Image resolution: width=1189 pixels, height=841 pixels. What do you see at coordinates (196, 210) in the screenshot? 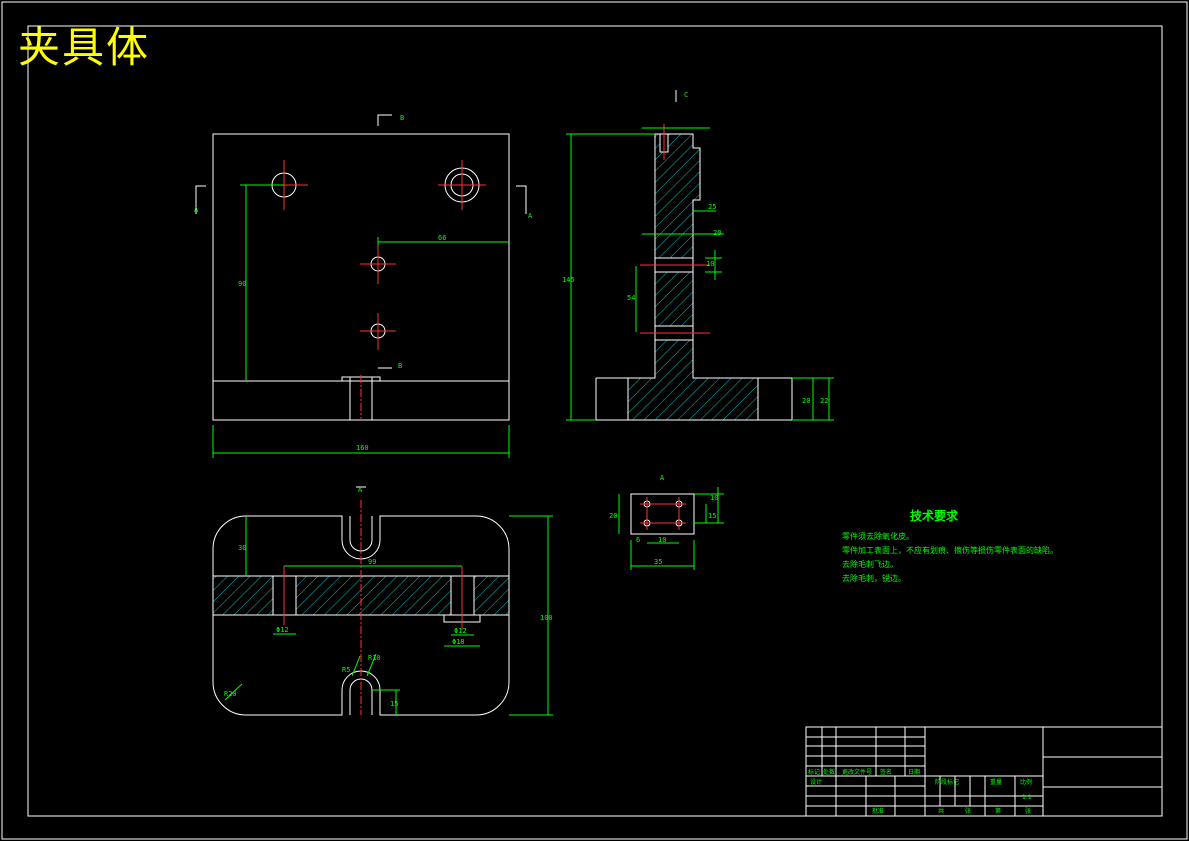
I see `section-label-a-left: A` at bounding box center [196, 210].